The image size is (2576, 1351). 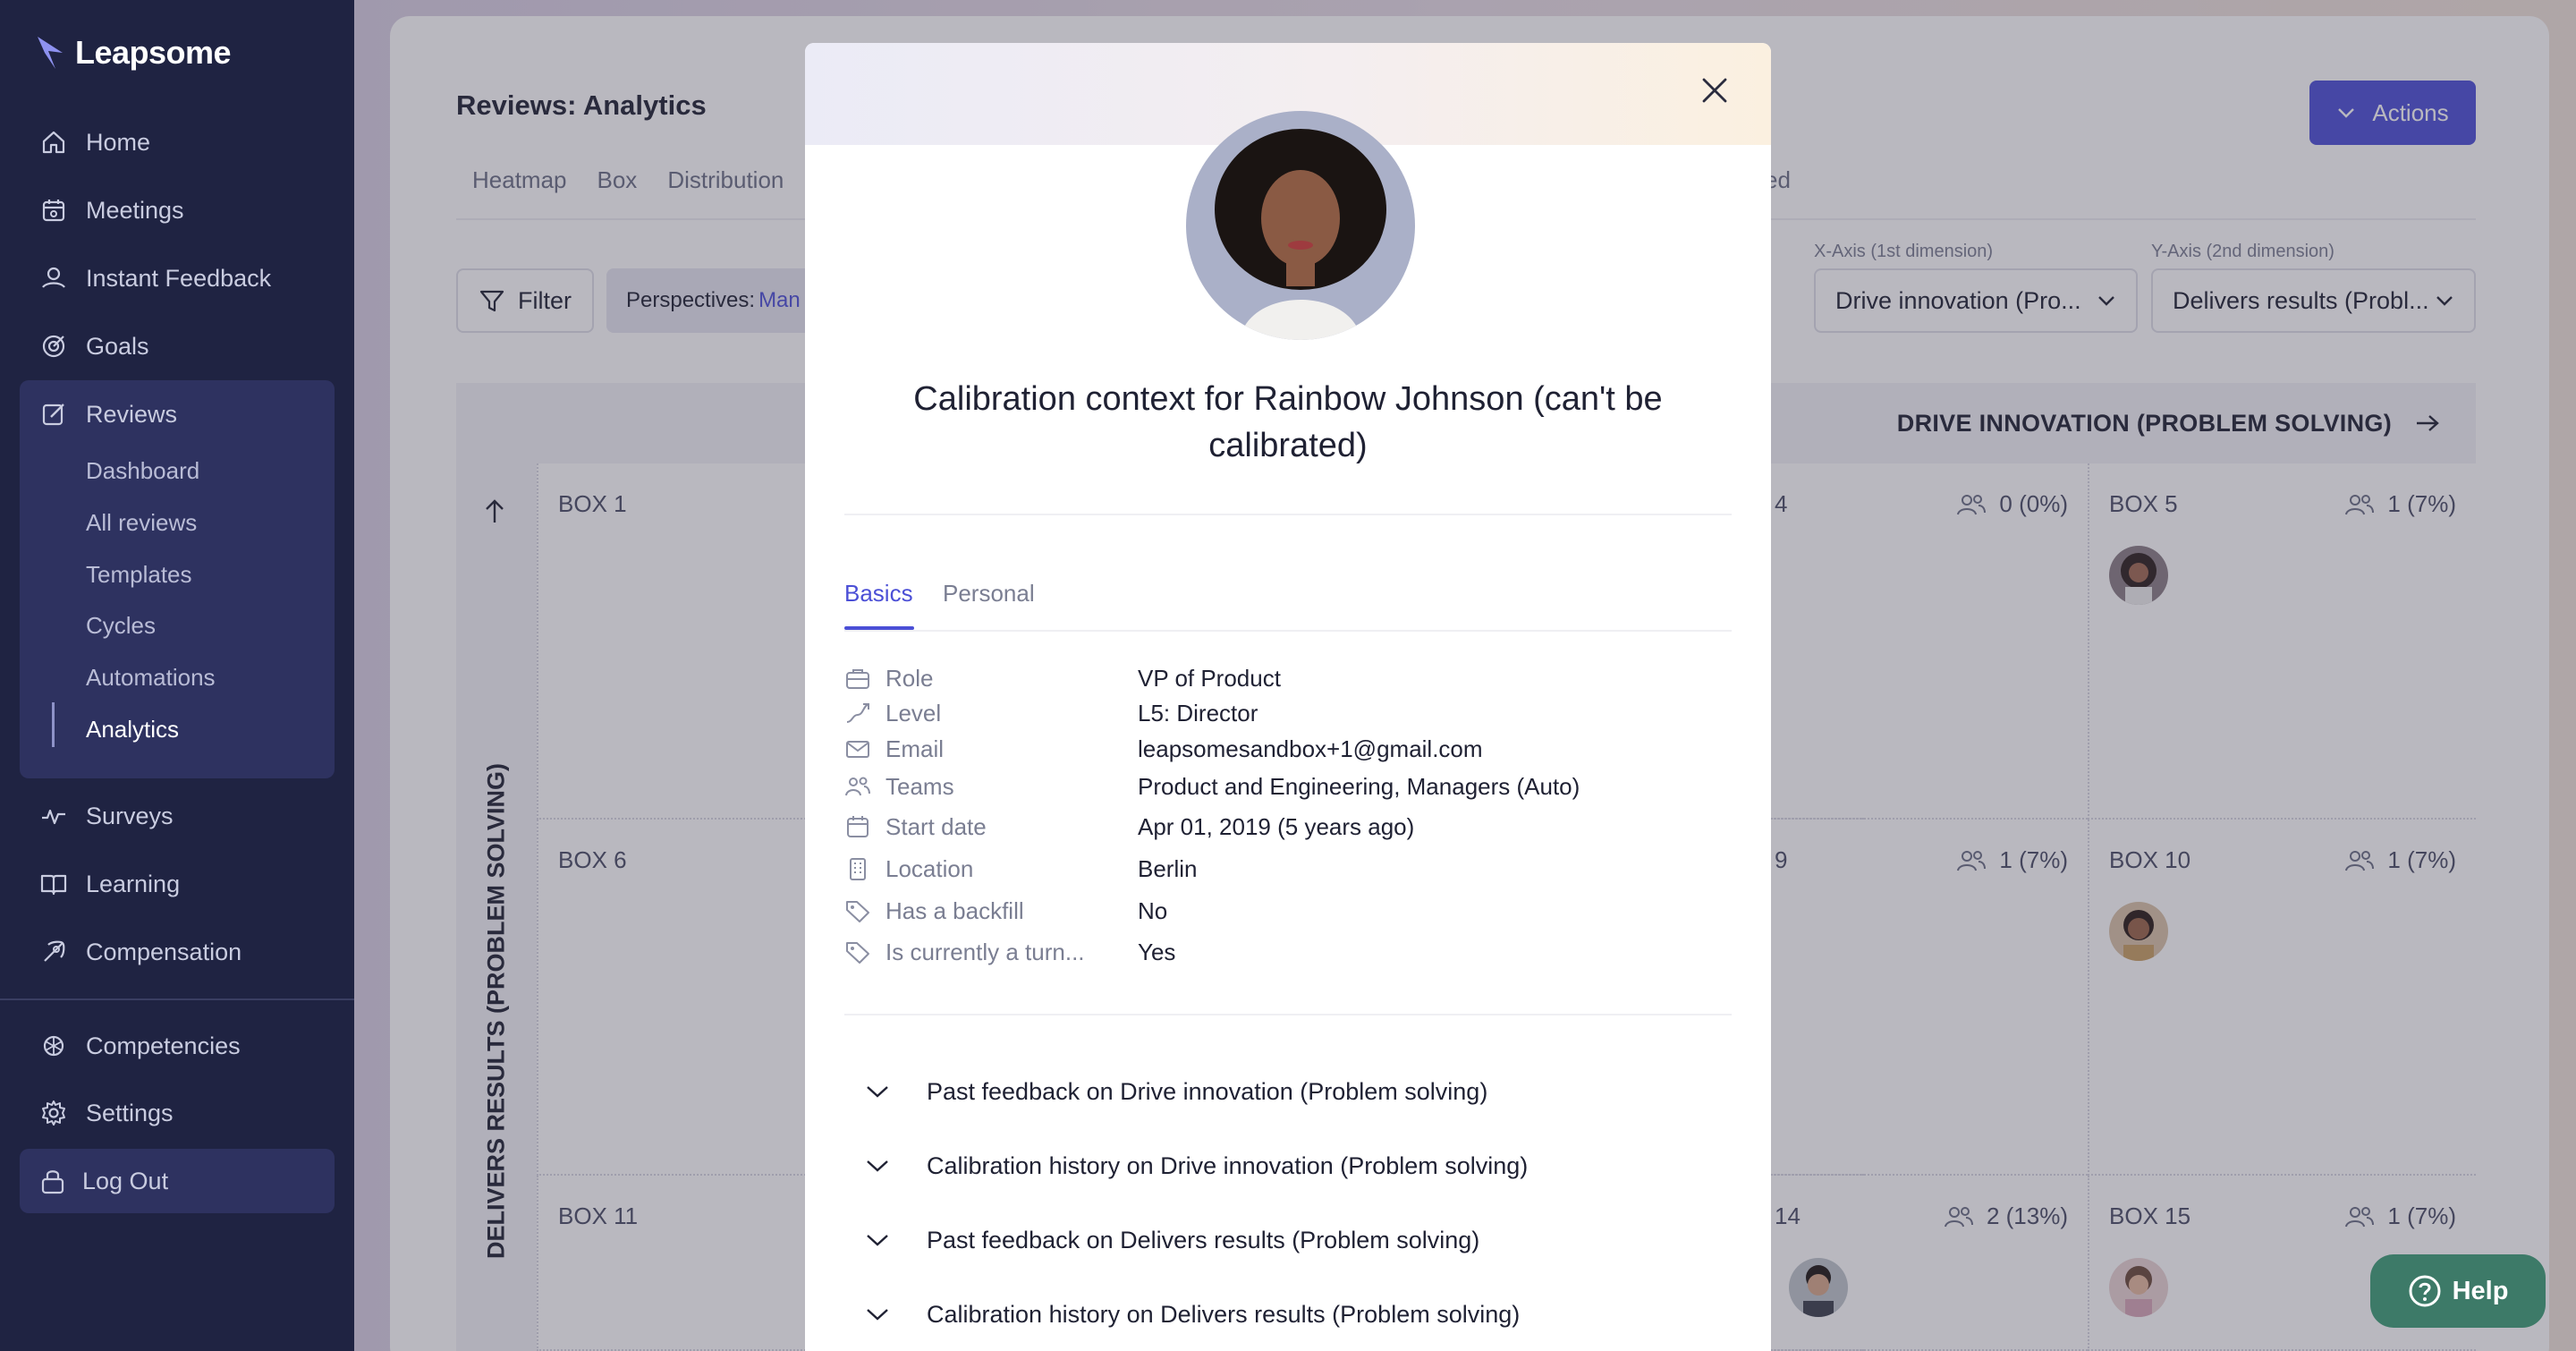 I want to click on leapsome-logo-icon, so click(x=50, y=53).